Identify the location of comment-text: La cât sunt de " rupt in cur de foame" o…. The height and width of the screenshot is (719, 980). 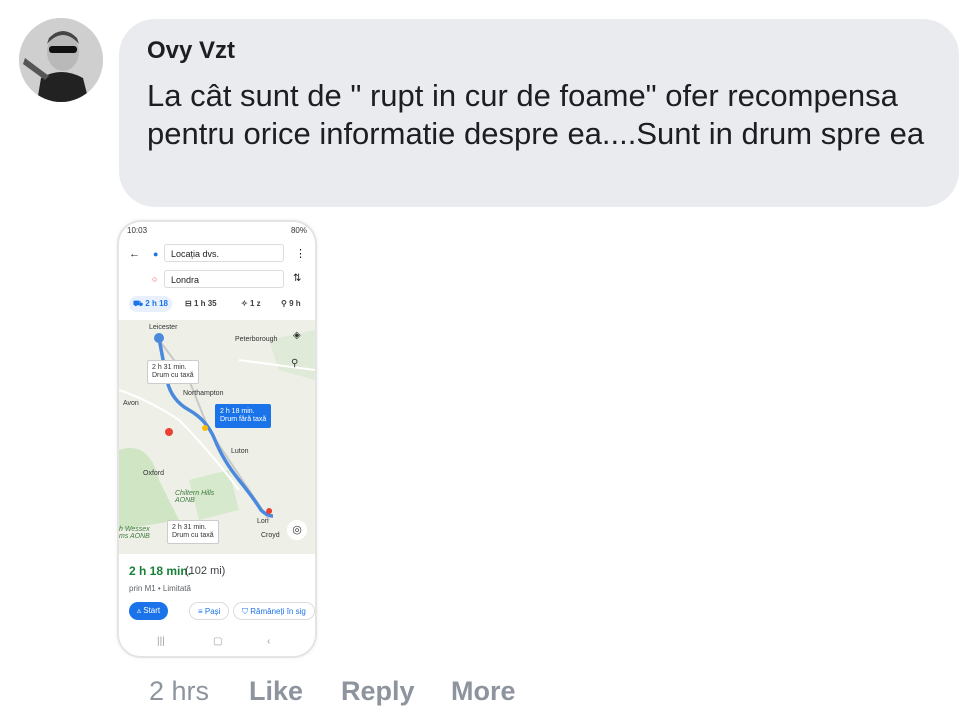
(536, 114).